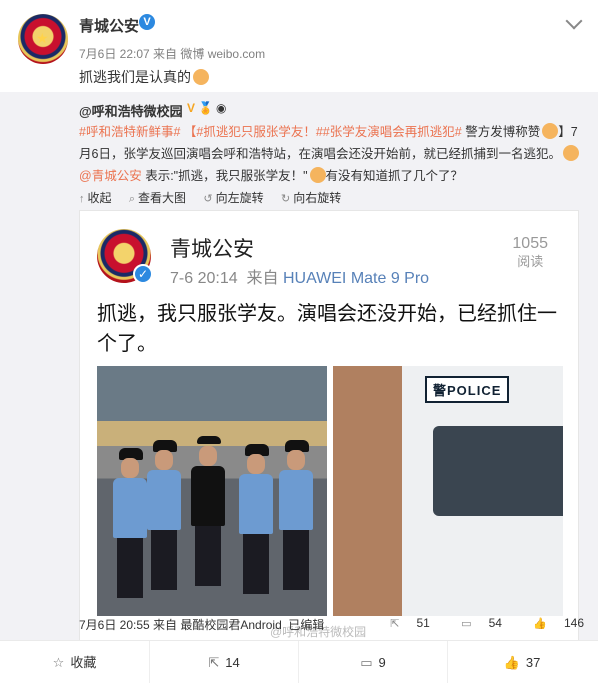 The width and height of the screenshot is (598, 683). Describe the element at coordinates (467, 389) in the screenshot. I see `police-sign: 警POLICE` at that location.